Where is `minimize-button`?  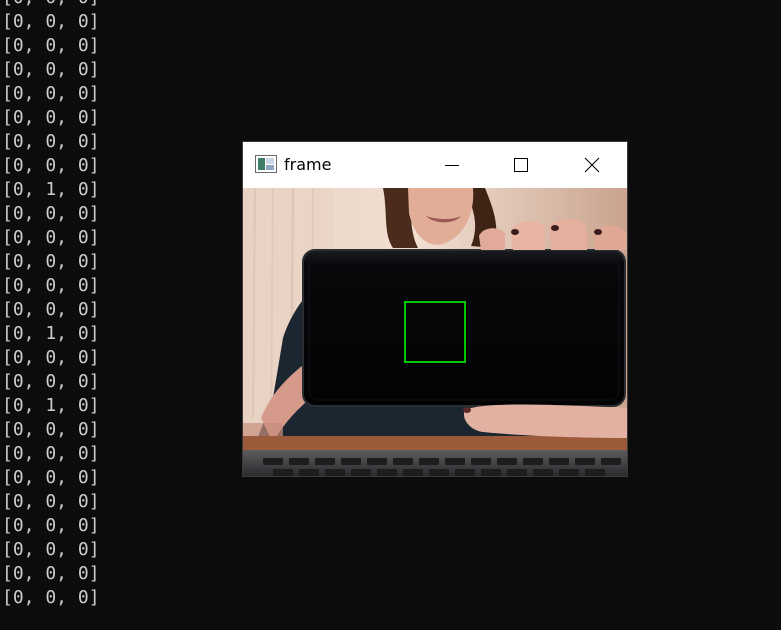 minimize-button is located at coordinates (452, 165).